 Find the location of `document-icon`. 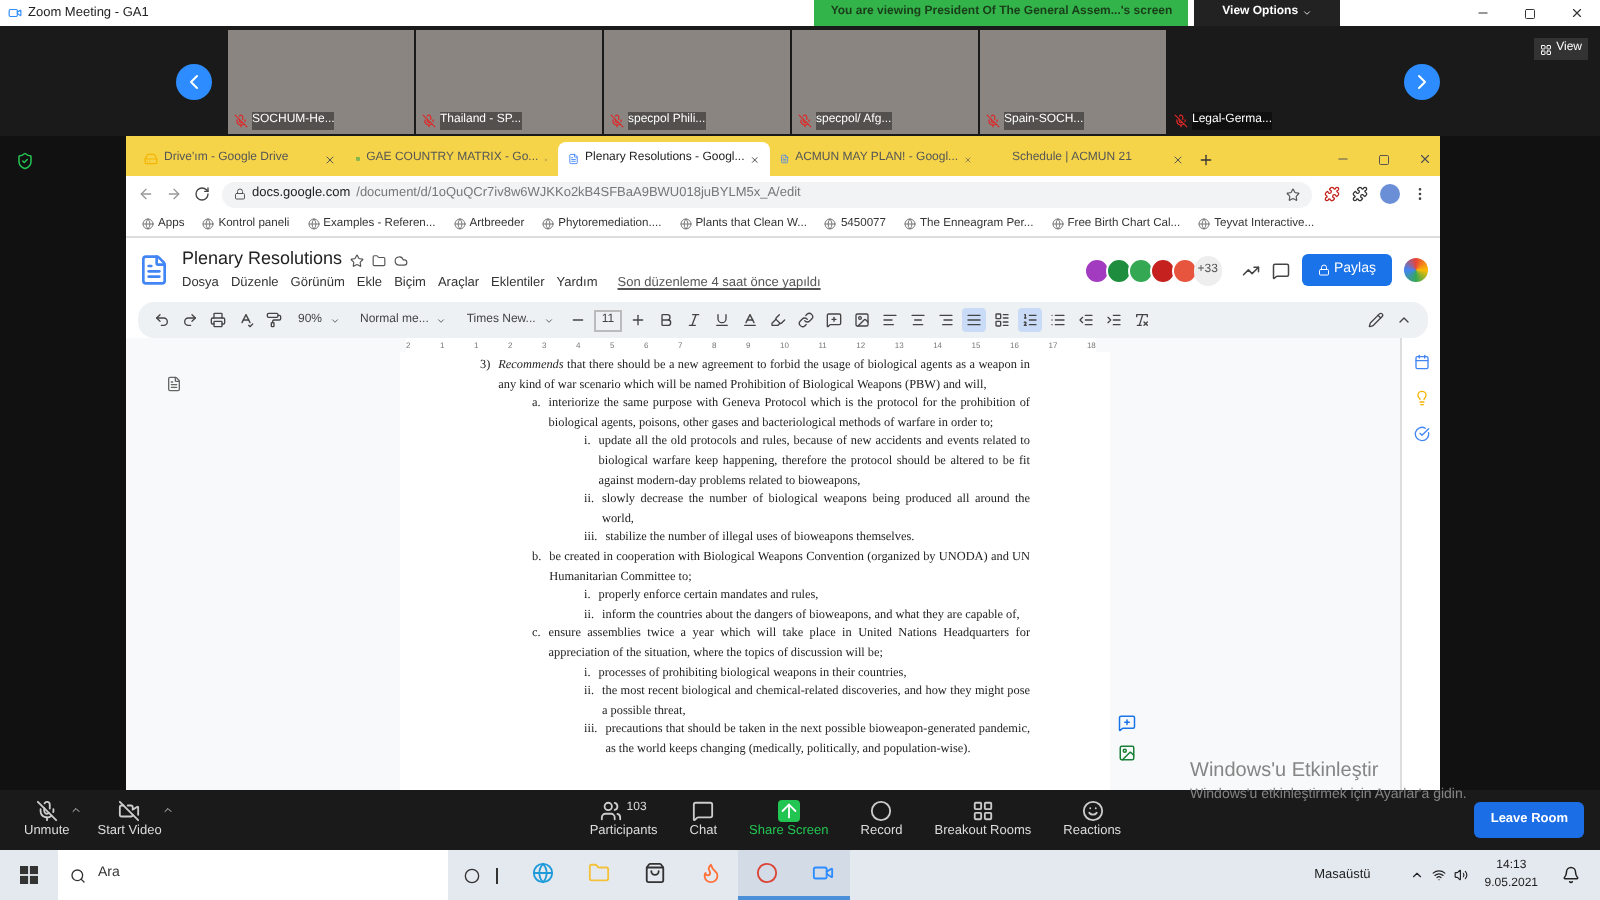

document-icon is located at coordinates (574, 159).